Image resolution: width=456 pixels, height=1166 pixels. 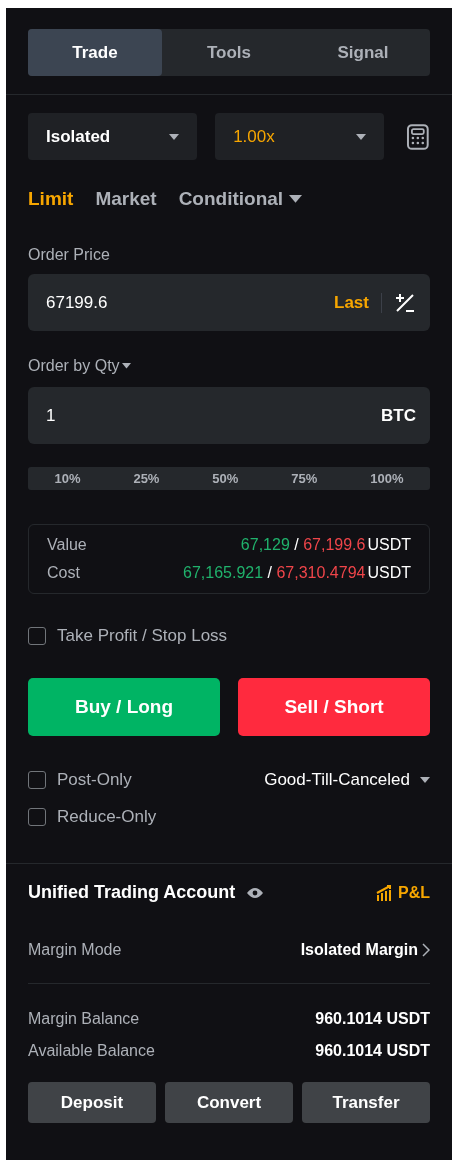 I want to click on percent-option: 50%, so click(x=225, y=478).